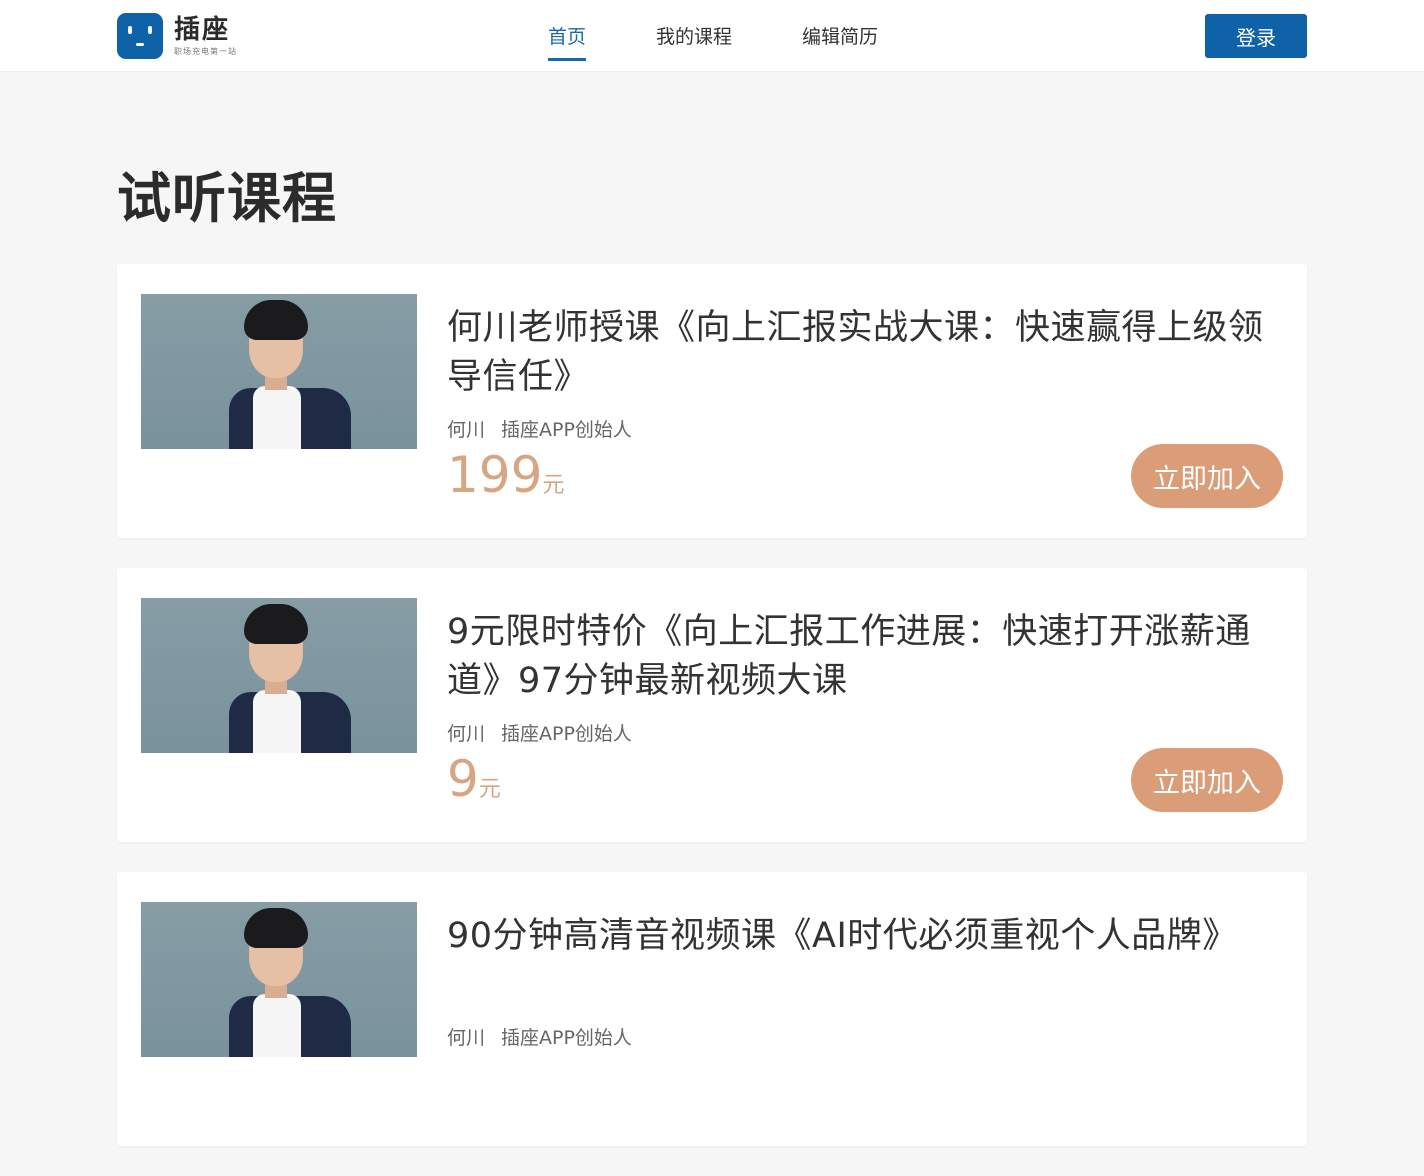 This screenshot has height=1176, width=1424. I want to click on price-value: 199, so click(495, 475).